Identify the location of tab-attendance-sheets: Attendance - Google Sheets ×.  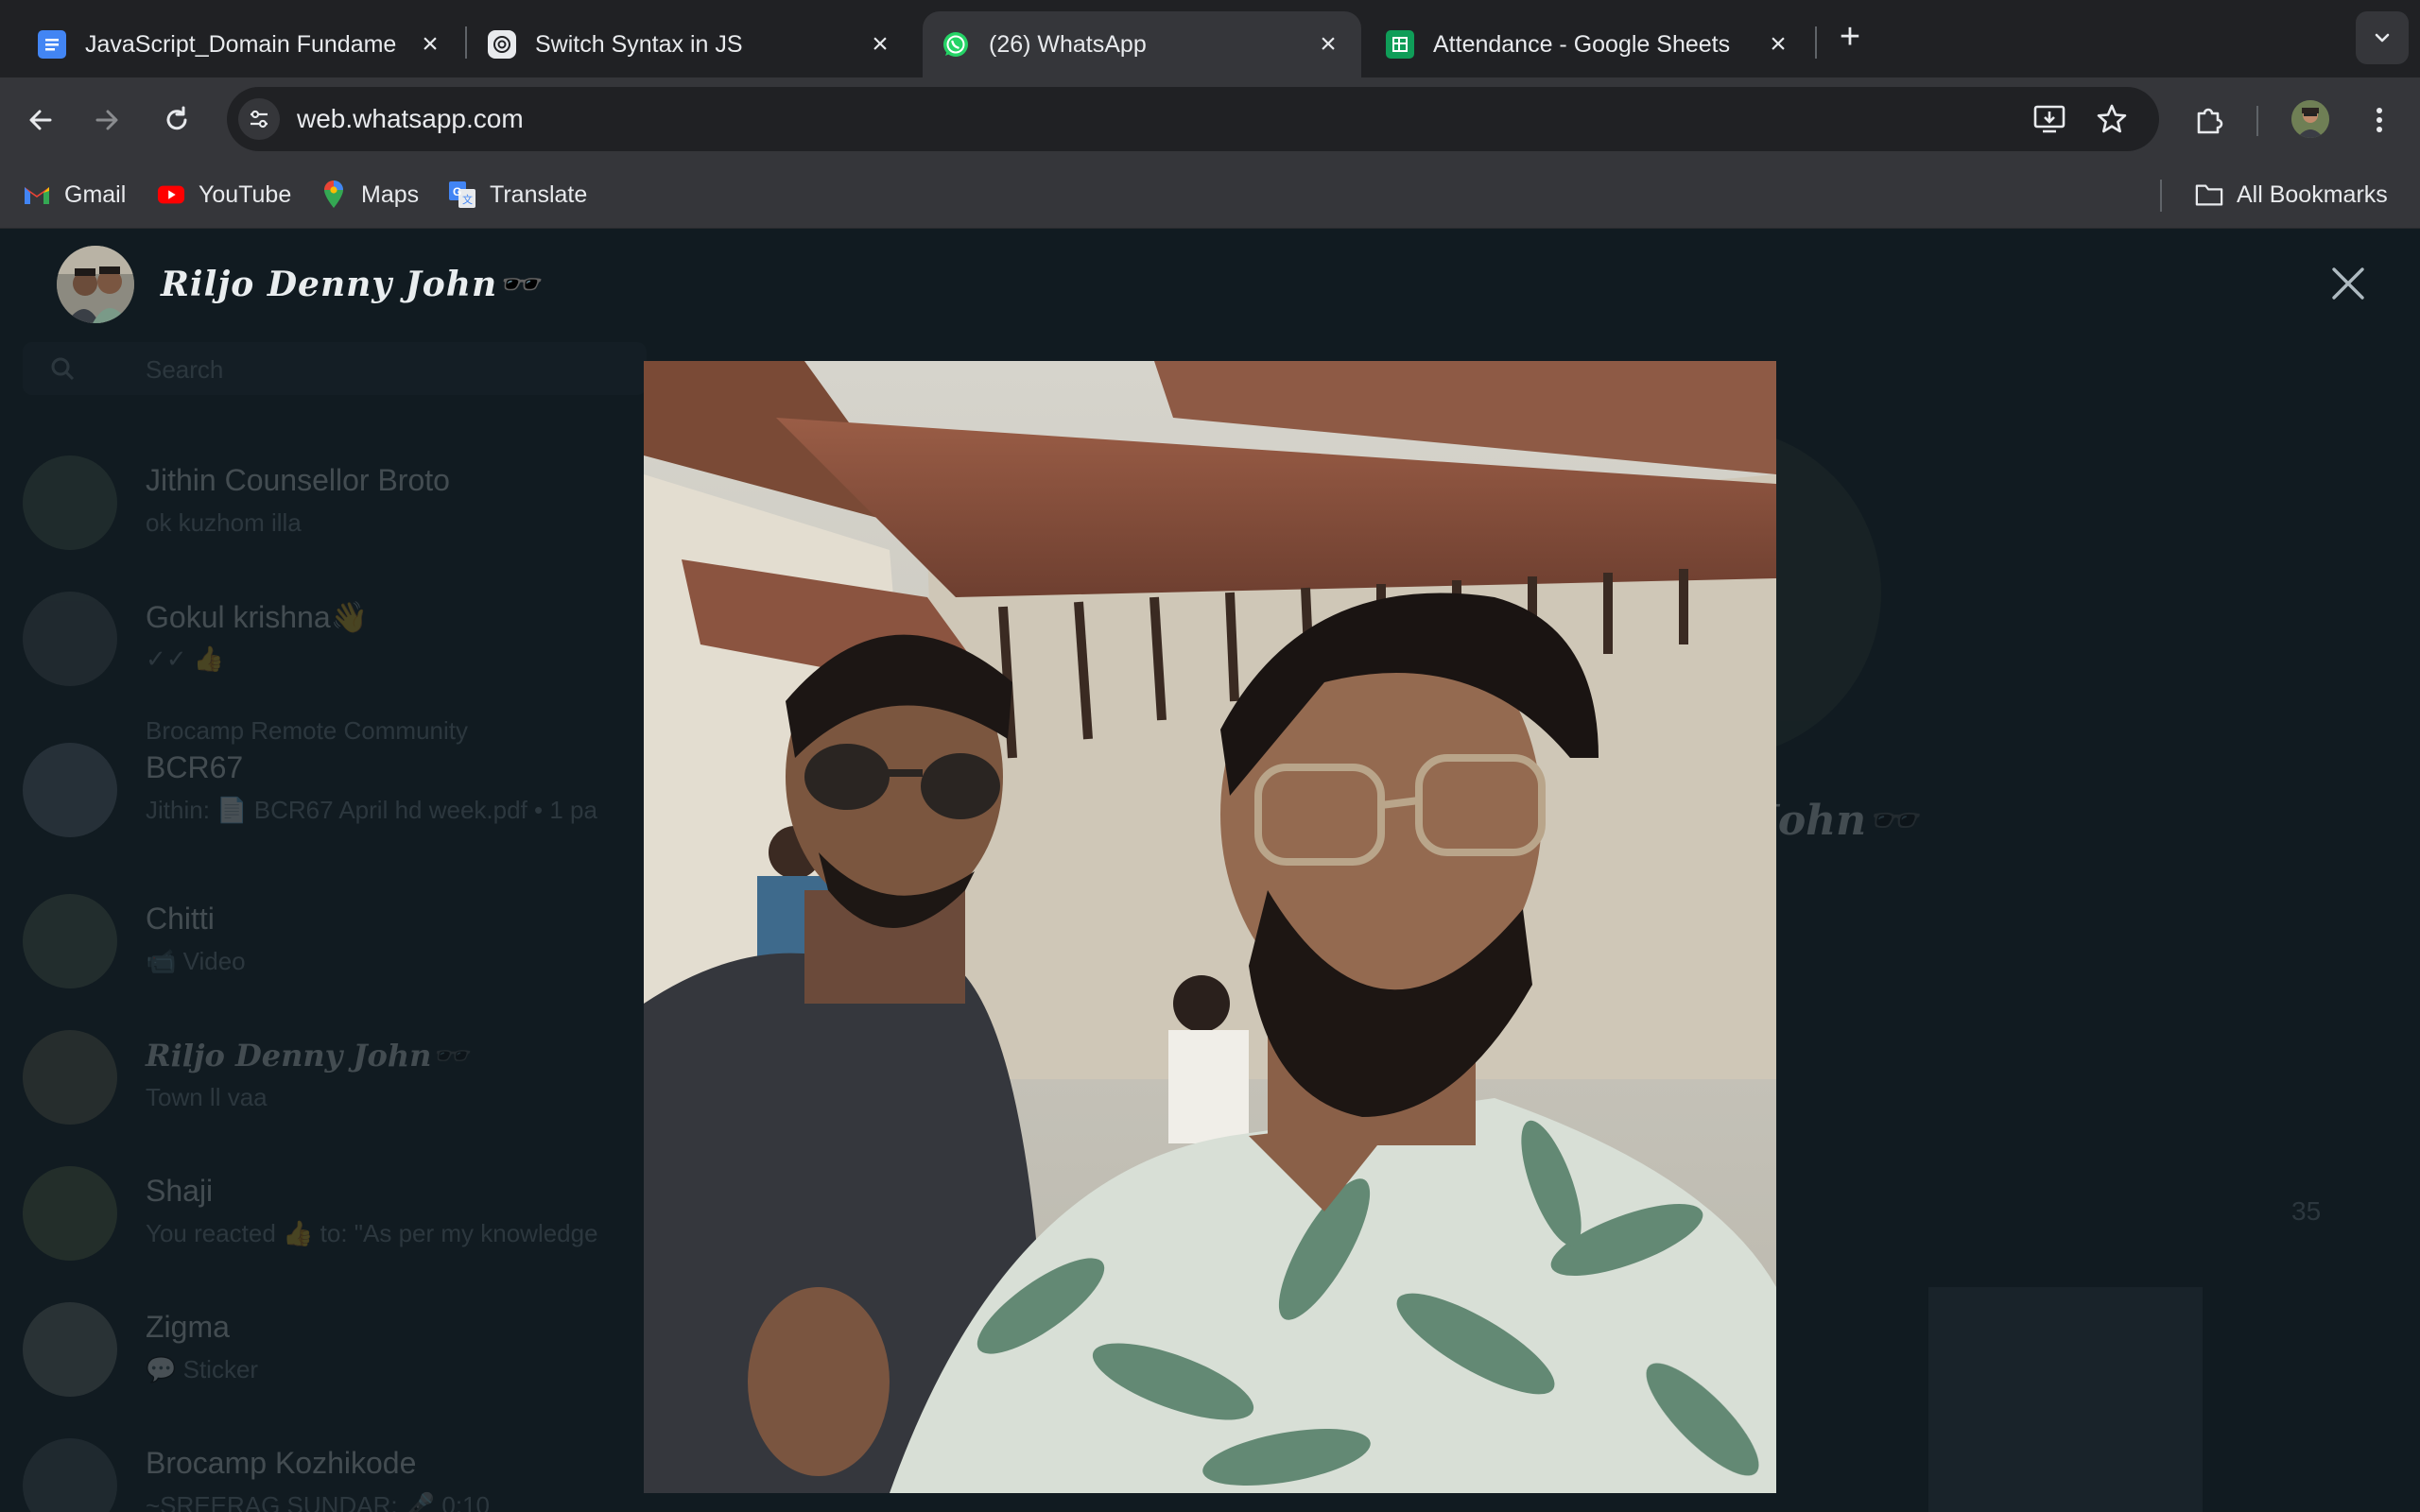
(1589, 44).